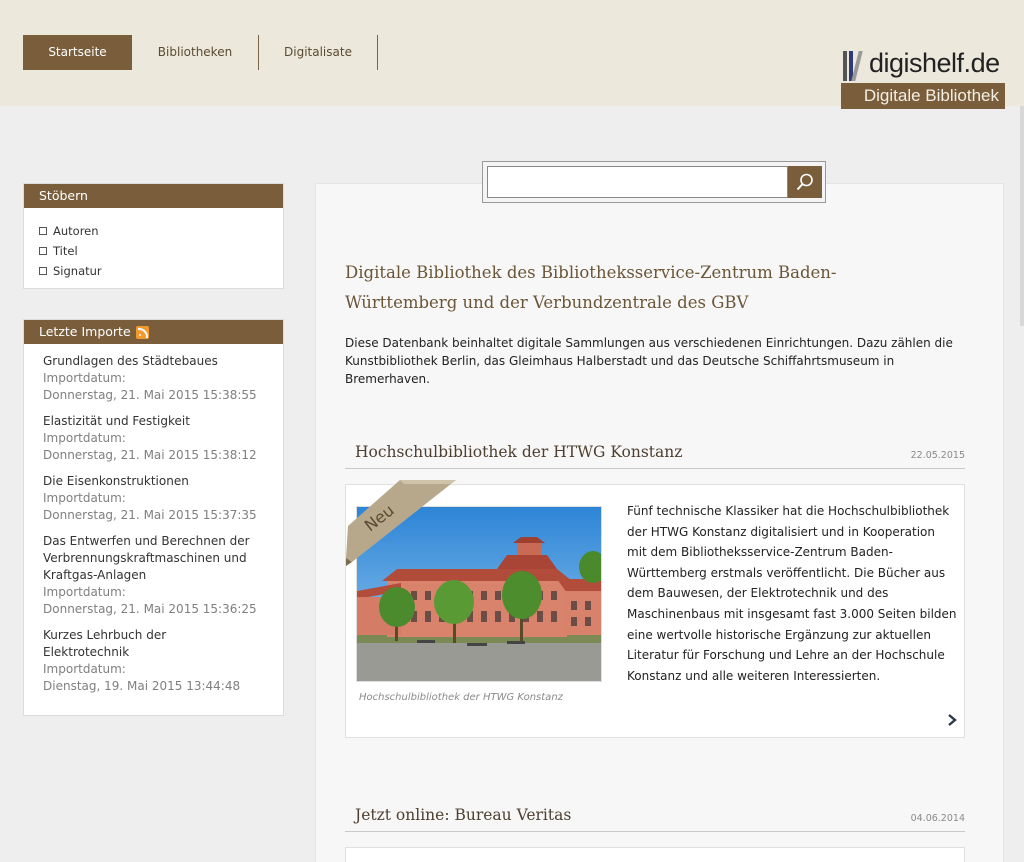 The image size is (1024, 862). I want to click on import-date: Donnerstag, 21. Mai 2015 15:37:35, so click(150, 515).